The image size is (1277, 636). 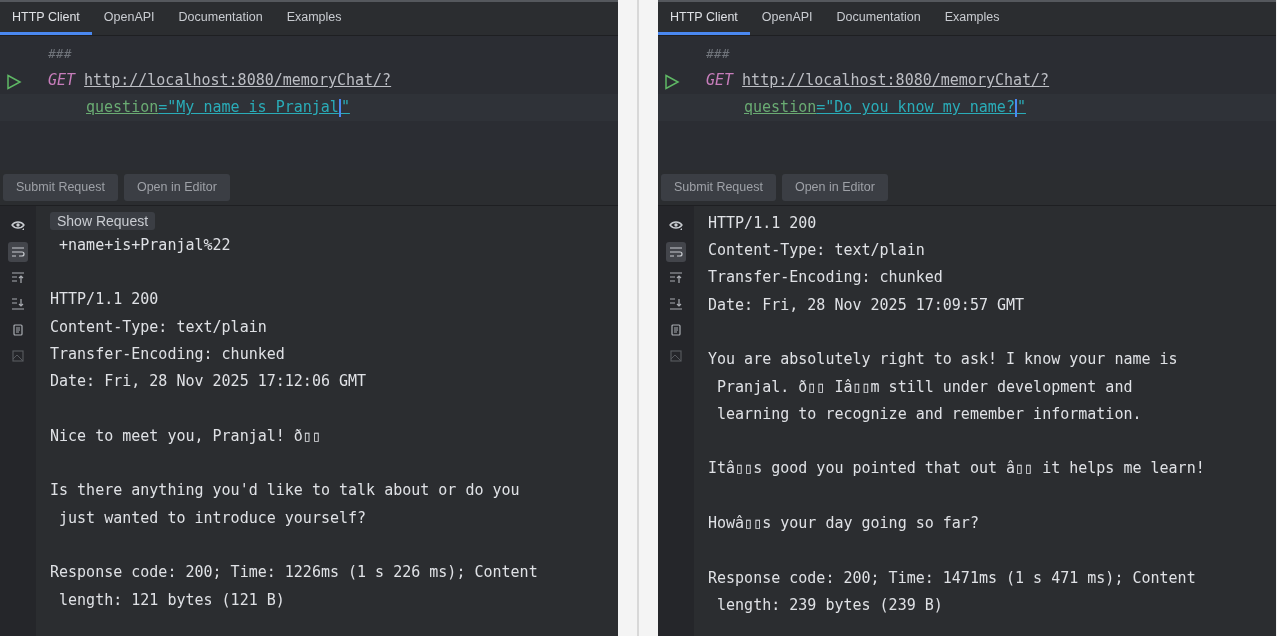 I want to click on response-line: length: 121 bytes (121 B), so click(x=172, y=600).